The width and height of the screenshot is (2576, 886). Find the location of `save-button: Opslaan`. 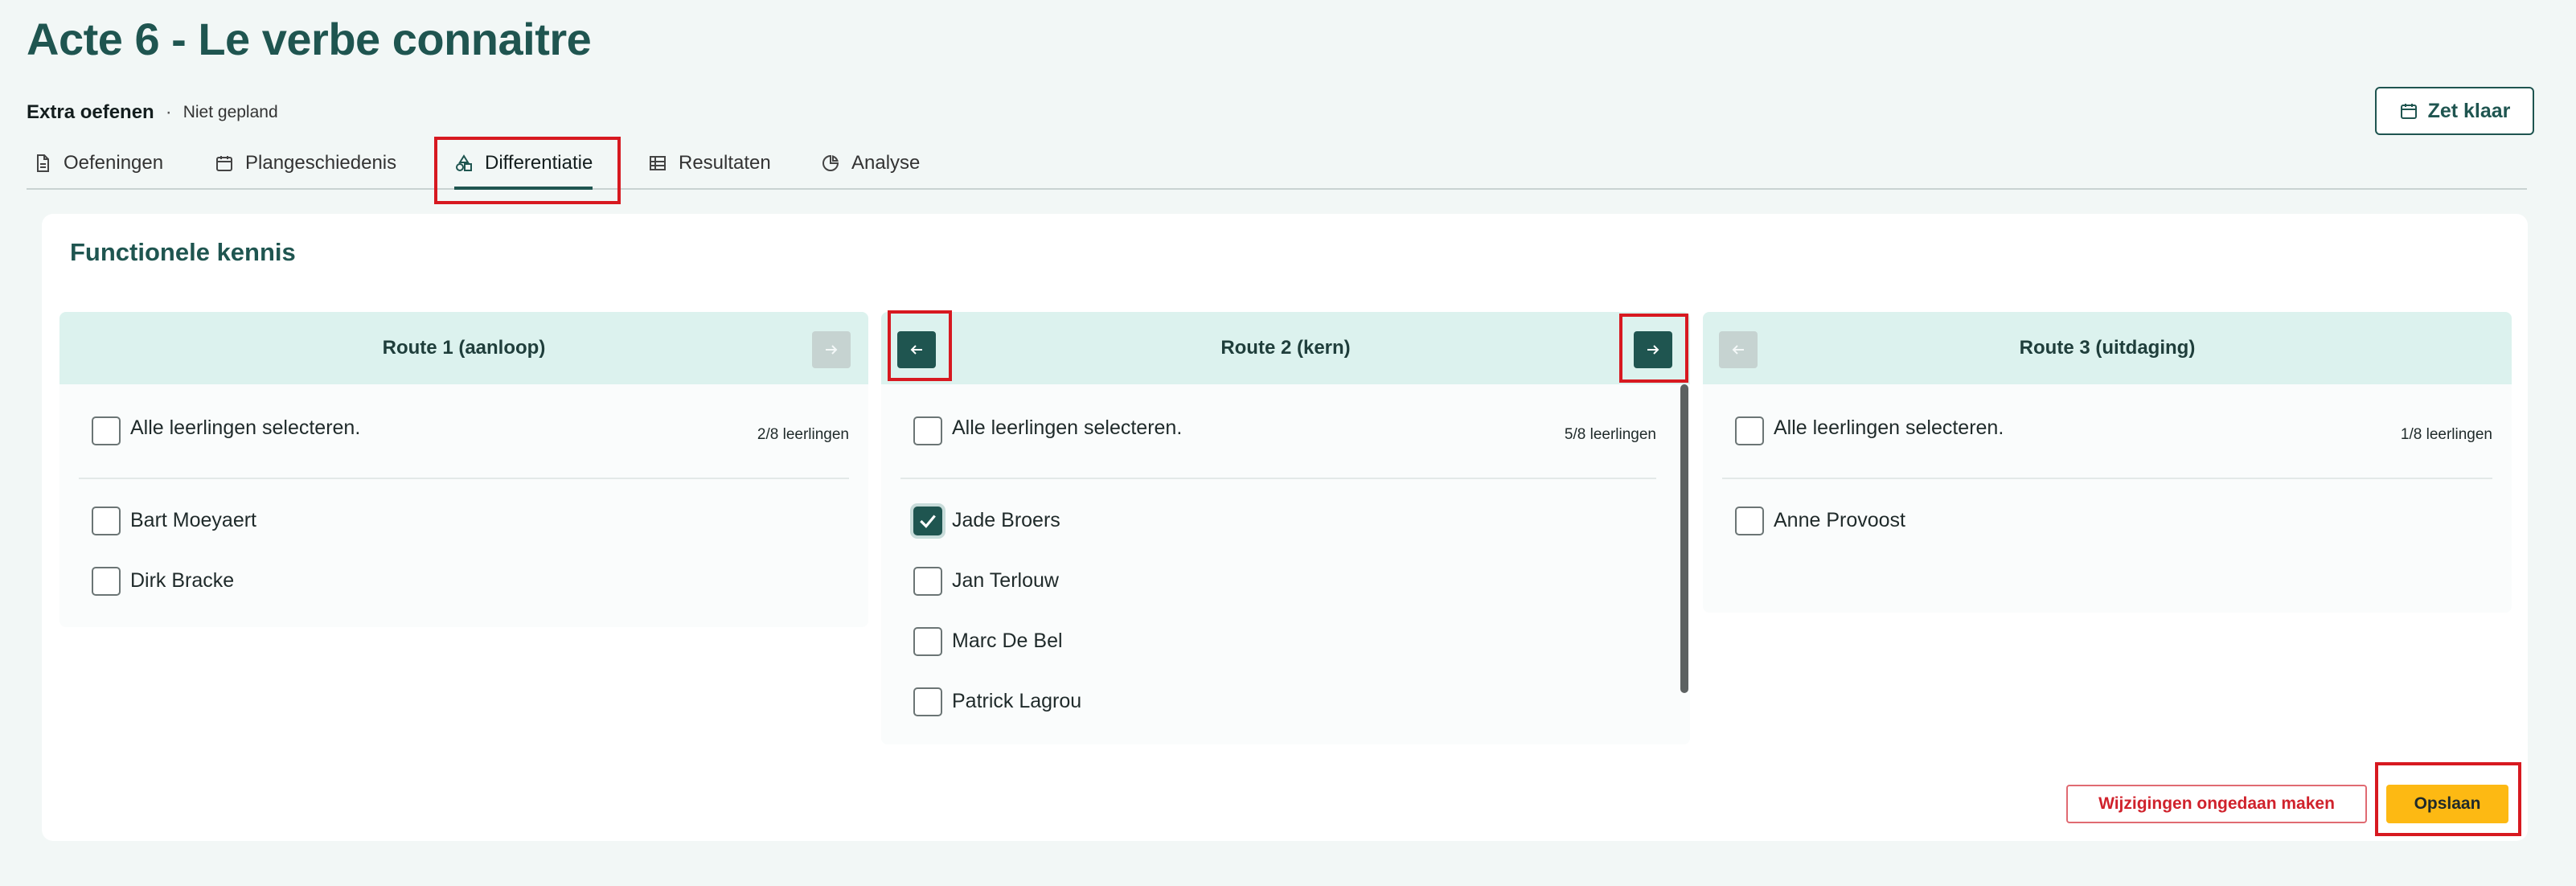

save-button: Opslaan is located at coordinates (2447, 804).